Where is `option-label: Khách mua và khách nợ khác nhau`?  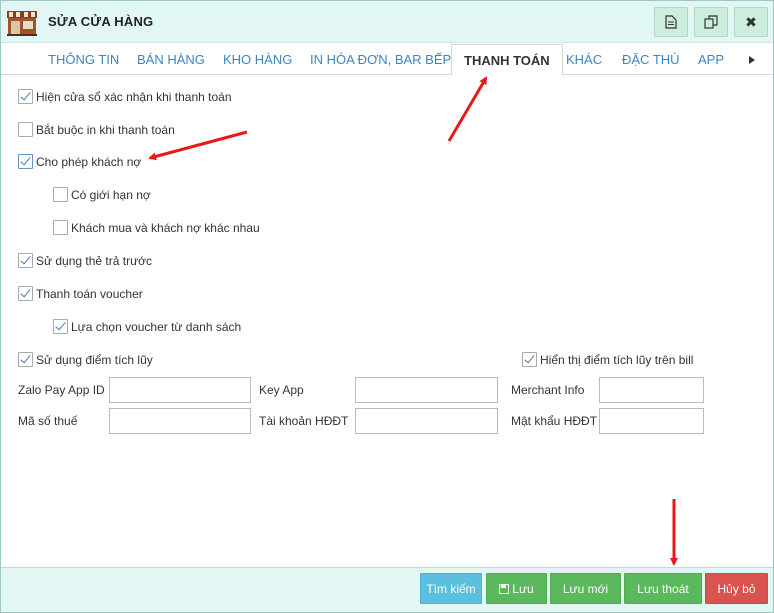 option-label: Khách mua và khách nợ khác nhau is located at coordinates (165, 227).